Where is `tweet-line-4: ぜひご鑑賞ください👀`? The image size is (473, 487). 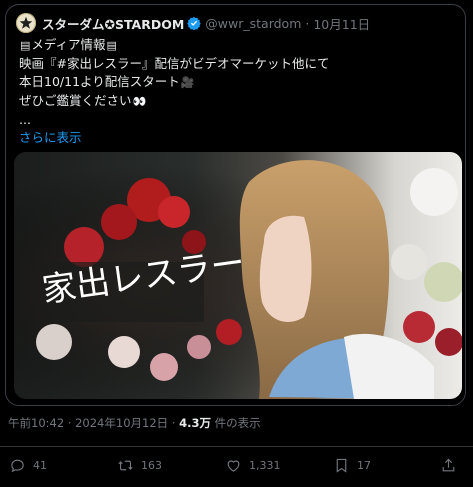 tweet-line-4: ぜひご鑑賞ください👀 is located at coordinates (83, 100).